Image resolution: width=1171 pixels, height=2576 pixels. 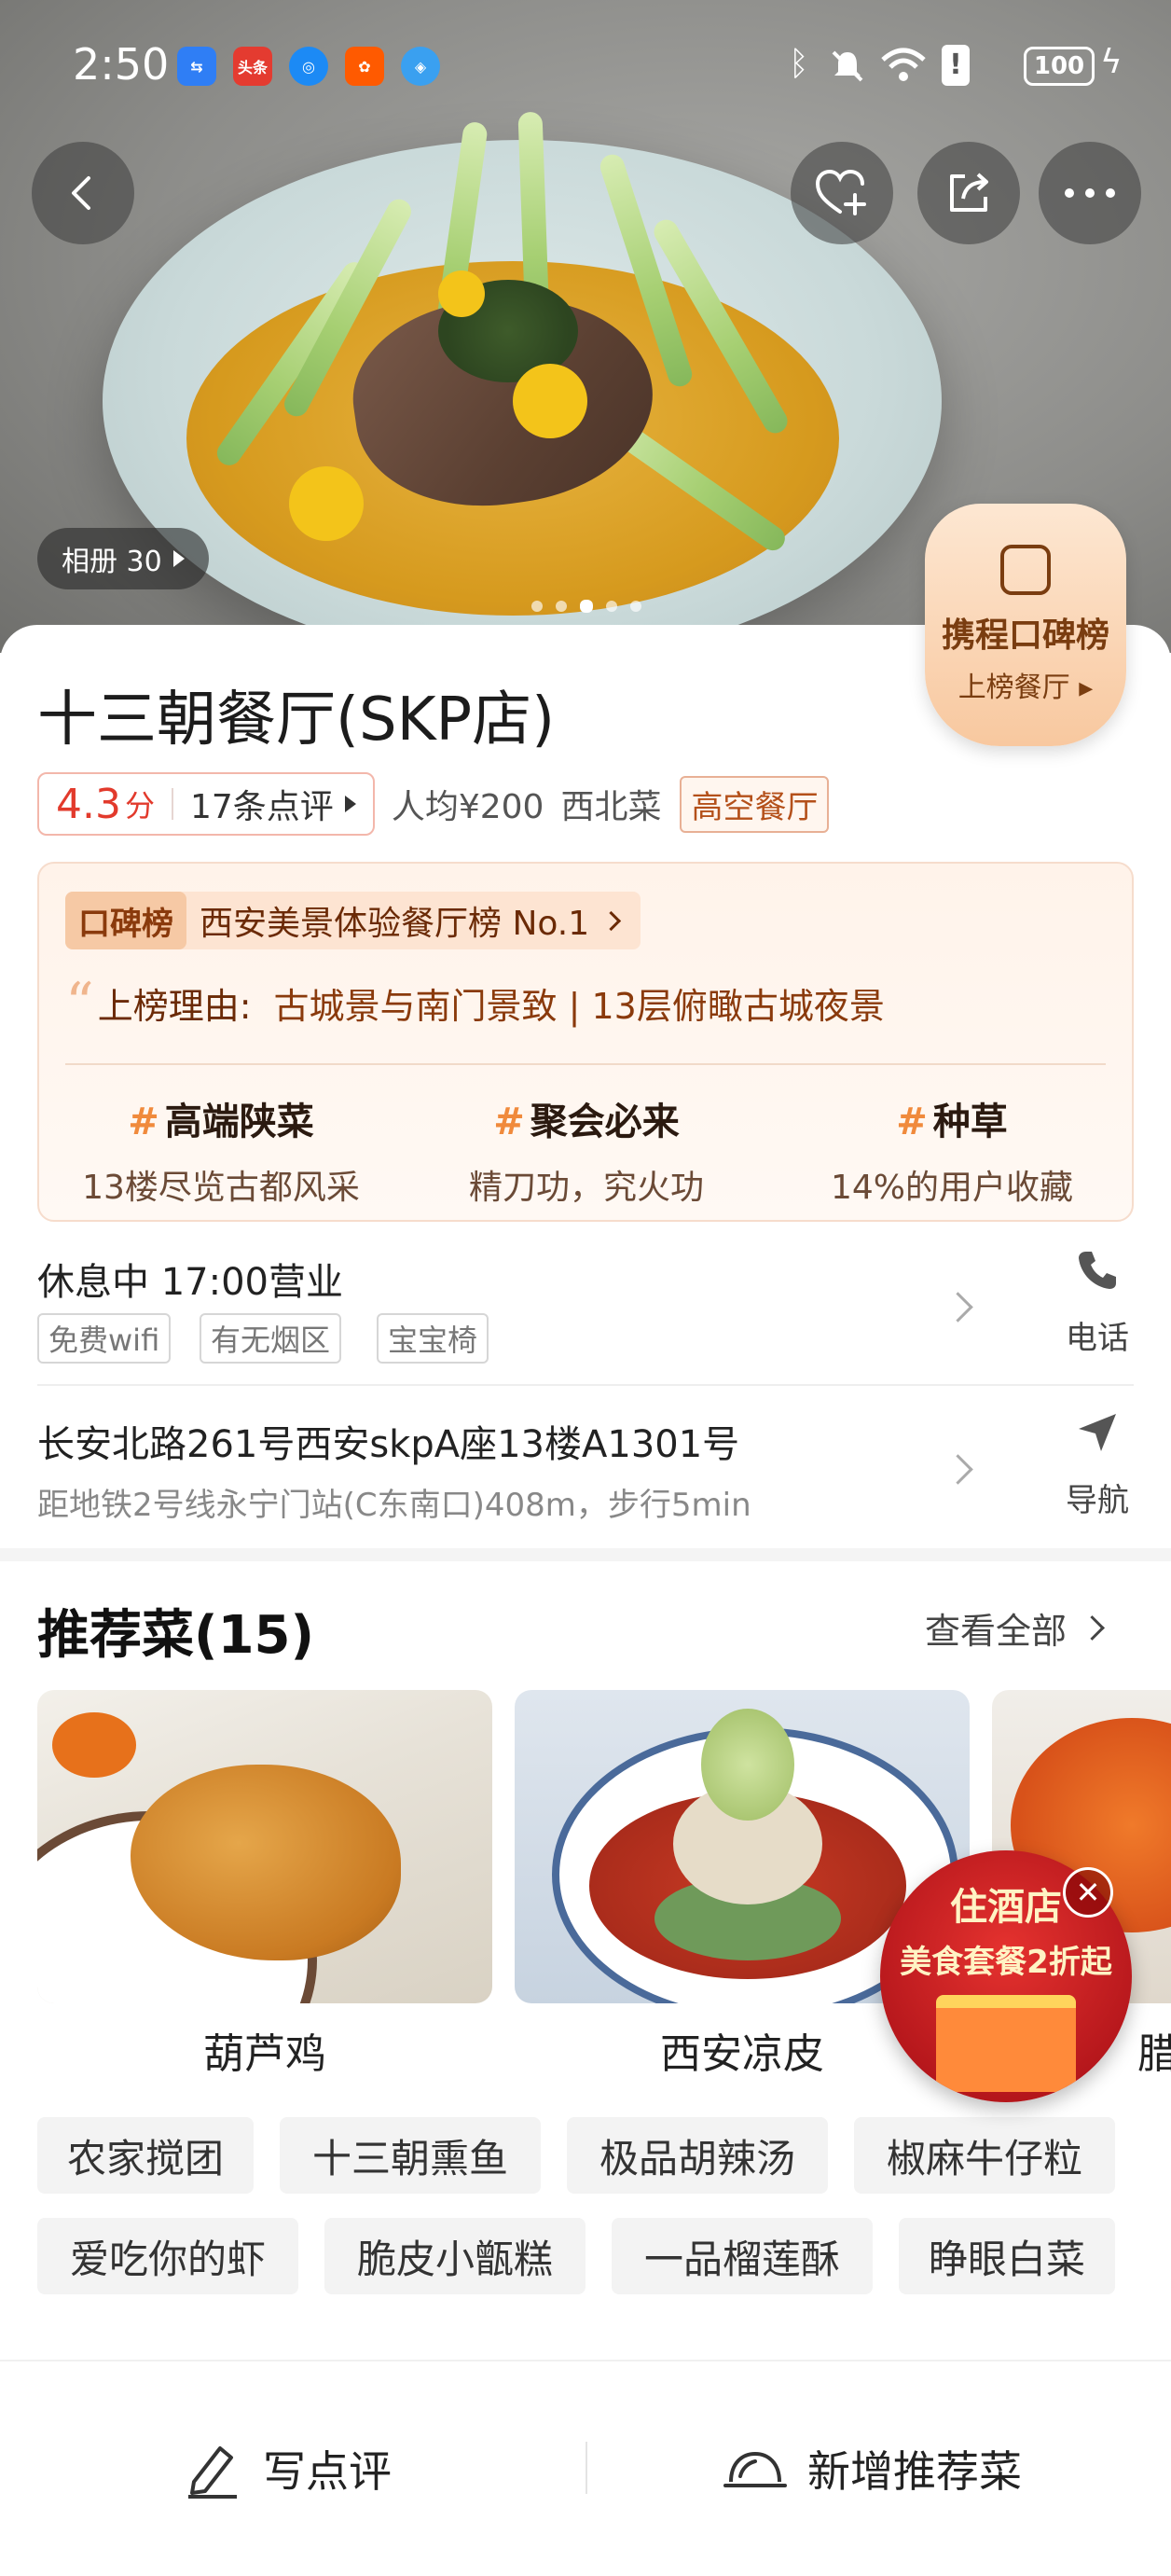 What do you see at coordinates (196, 66) in the screenshot?
I see `usb-icon: ⇆` at bounding box center [196, 66].